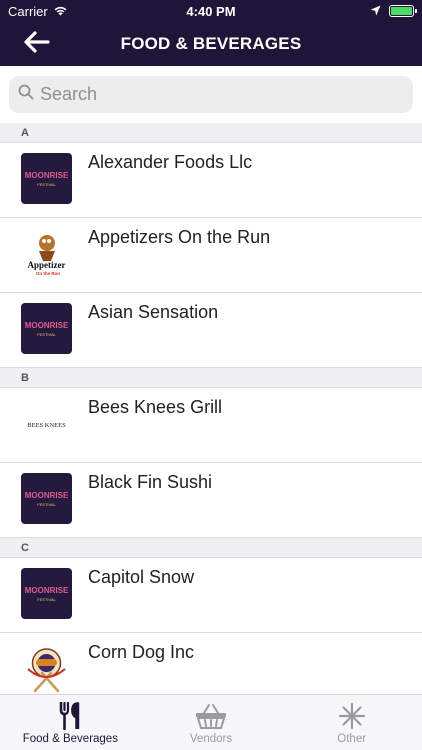 This screenshot has width=422, height=750. What do you see at coordinates (211, 716) in the screenshot?
I see `basket-icon` at bounding box center [211, 716].